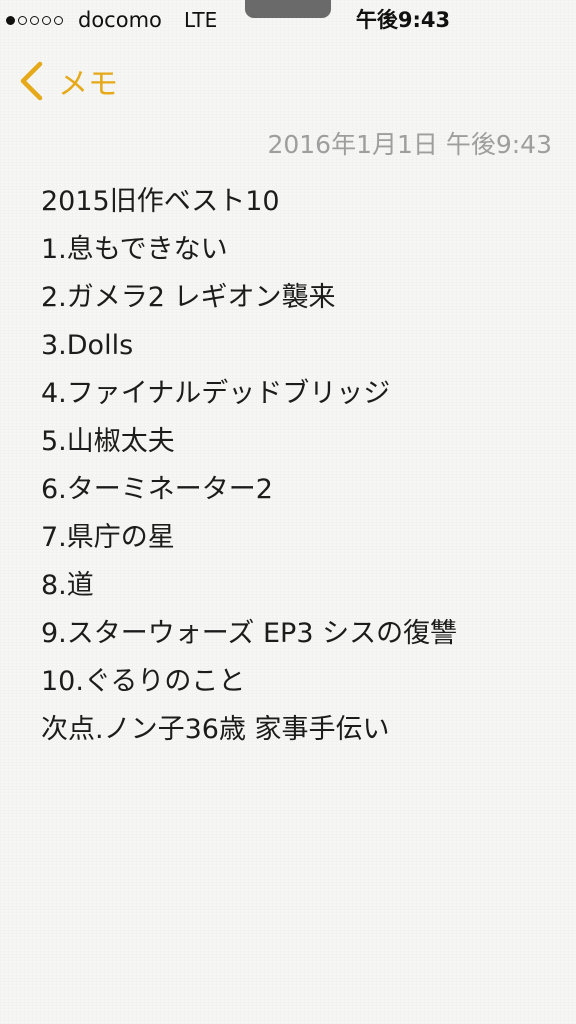 The height and width of the screenshot is (1024, 576). I want to click on note-line: 10.ぐるりのこと, so click(143, 681).